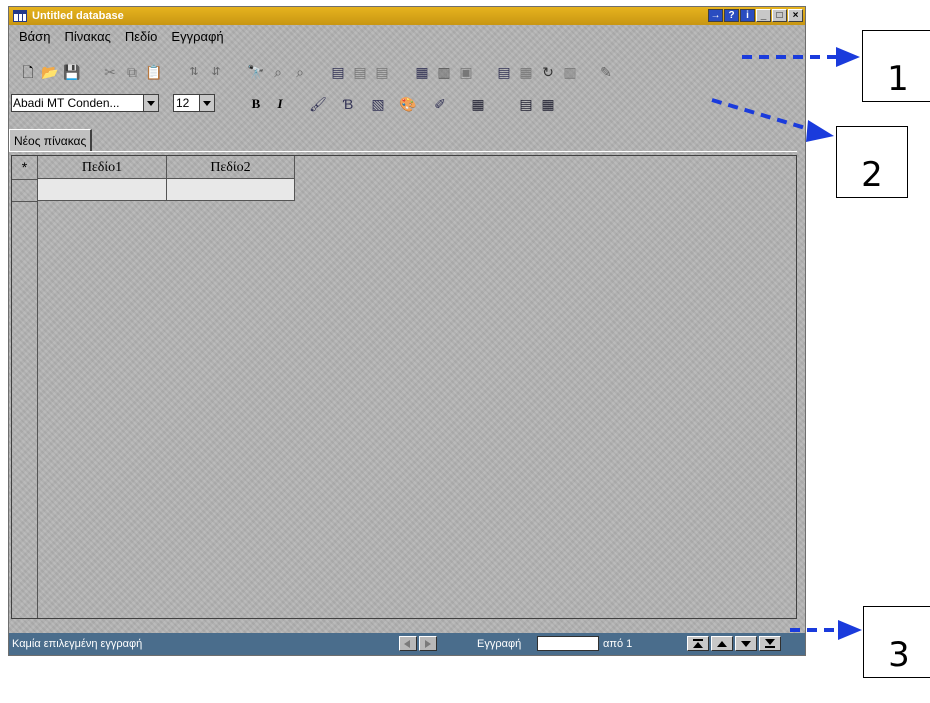 The width and height of the screenshot is (930, 703). Describe the element at coordinates (197, 39) in the screenshot. I see `menu-record: Εγγραφή` at that location.